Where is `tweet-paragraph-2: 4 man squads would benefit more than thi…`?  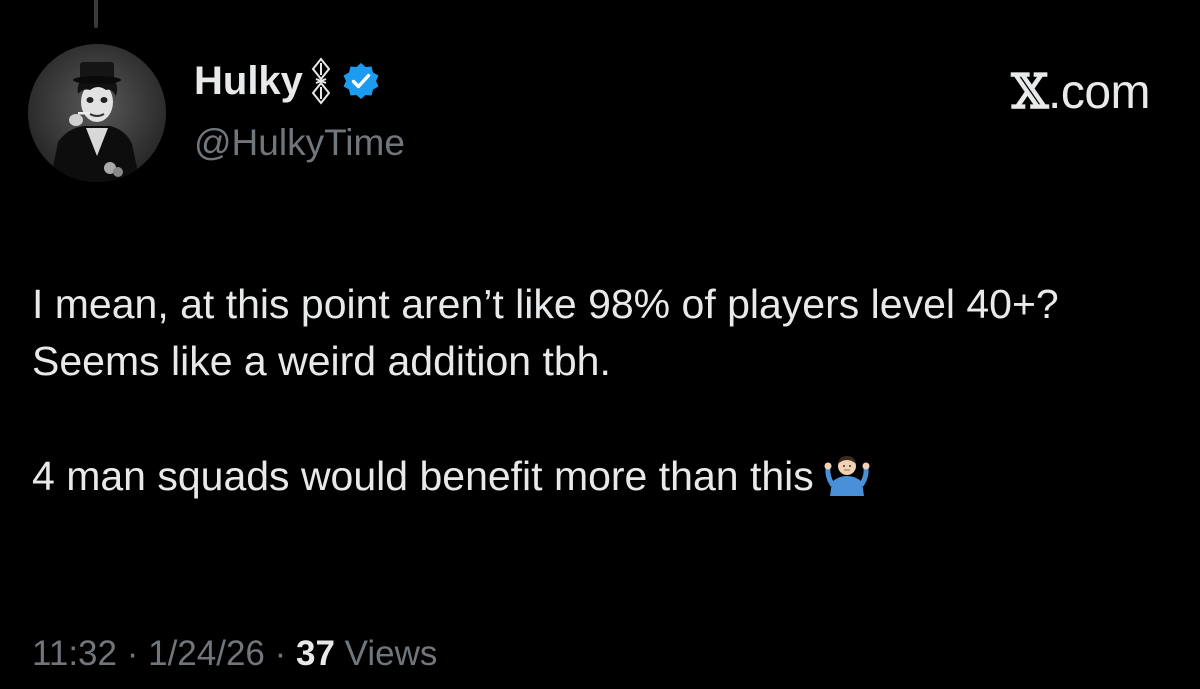
tweet-paragraph-2: 4 man squads would benefit more than thi… is located at coordinates (602, 476).